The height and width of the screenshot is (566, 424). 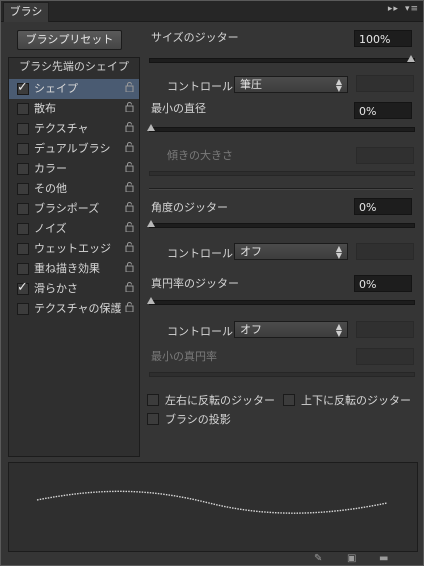 I want to click on roundness-jitter-input: 0%, so click(x=383, y=283).